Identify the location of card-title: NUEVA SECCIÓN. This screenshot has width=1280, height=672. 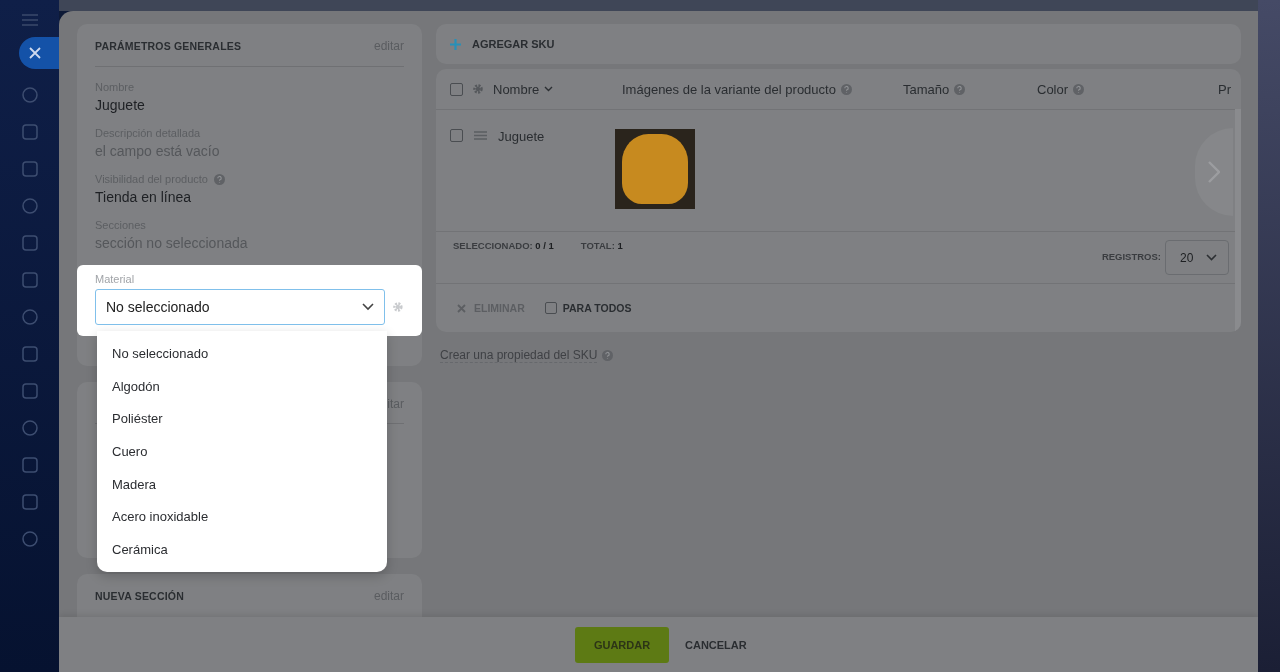
(139, 596).